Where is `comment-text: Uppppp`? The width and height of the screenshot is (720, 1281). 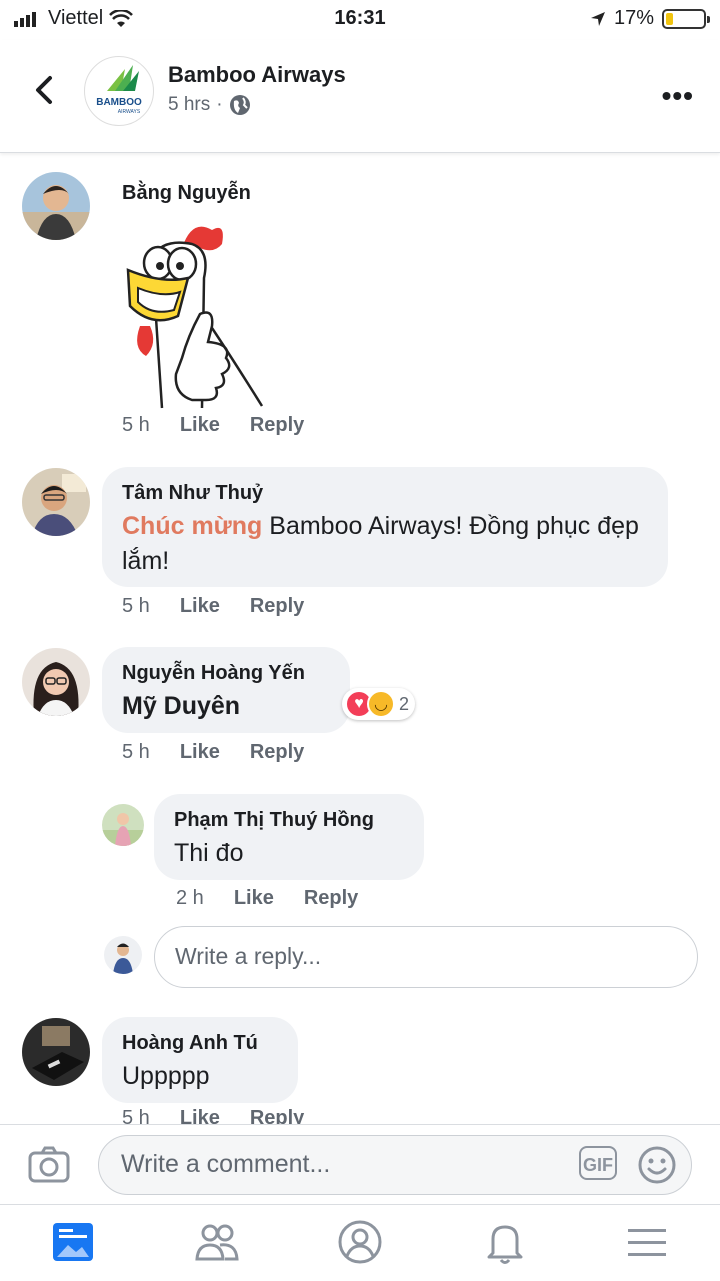
comment-text: Uppppp is located at coordinates (166, 1076).